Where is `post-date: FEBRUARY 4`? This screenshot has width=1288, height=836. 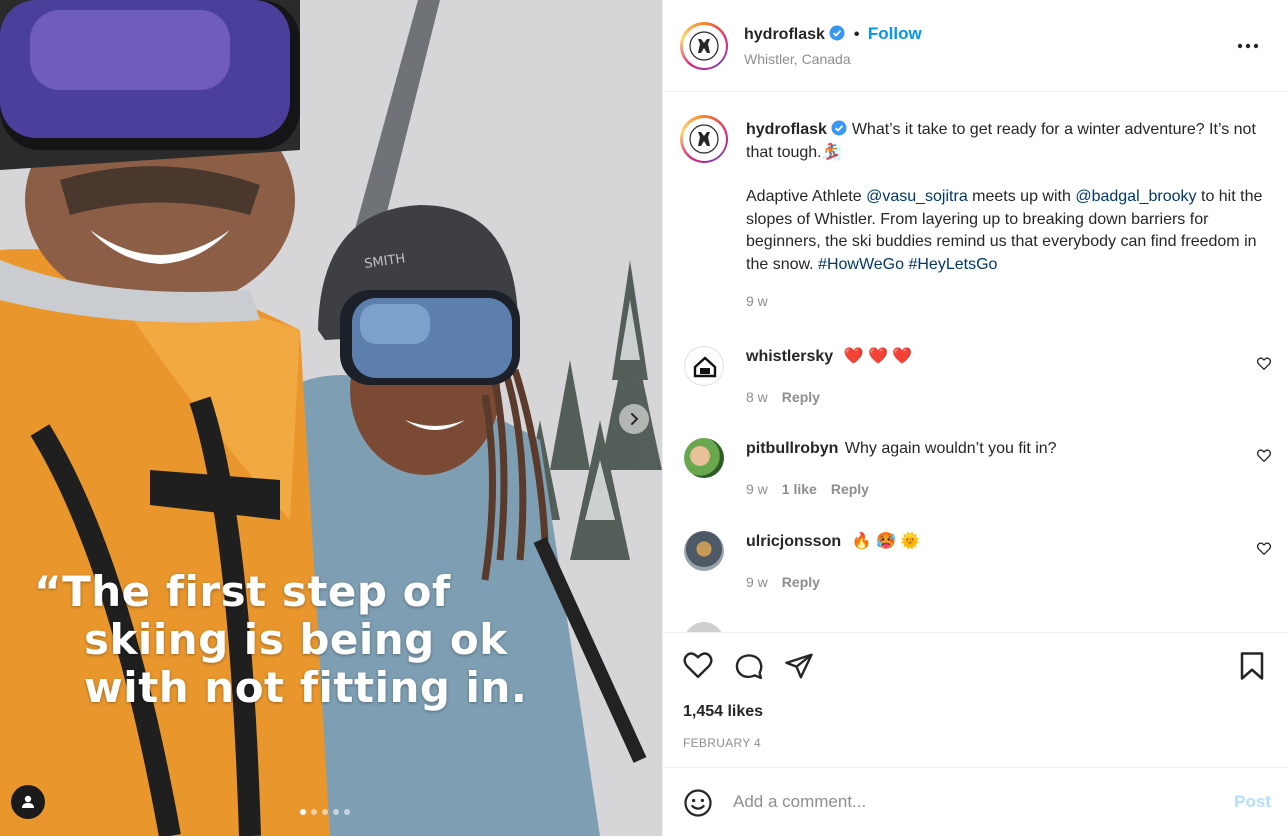 post-date: FEBRUARY 4 is located at coordinates (722, 743).